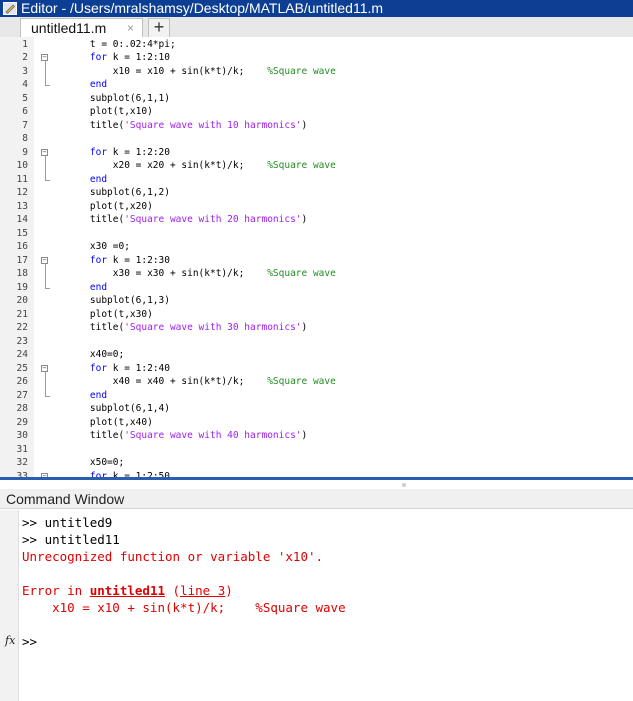 Image resolution: width=633 pixels, height=701 pixels. Describe the element at coordinates (201, 382) in the screenshot. I see `code-text: x40 = x40 + sin(k*t)/k; %Square wave` at that location.